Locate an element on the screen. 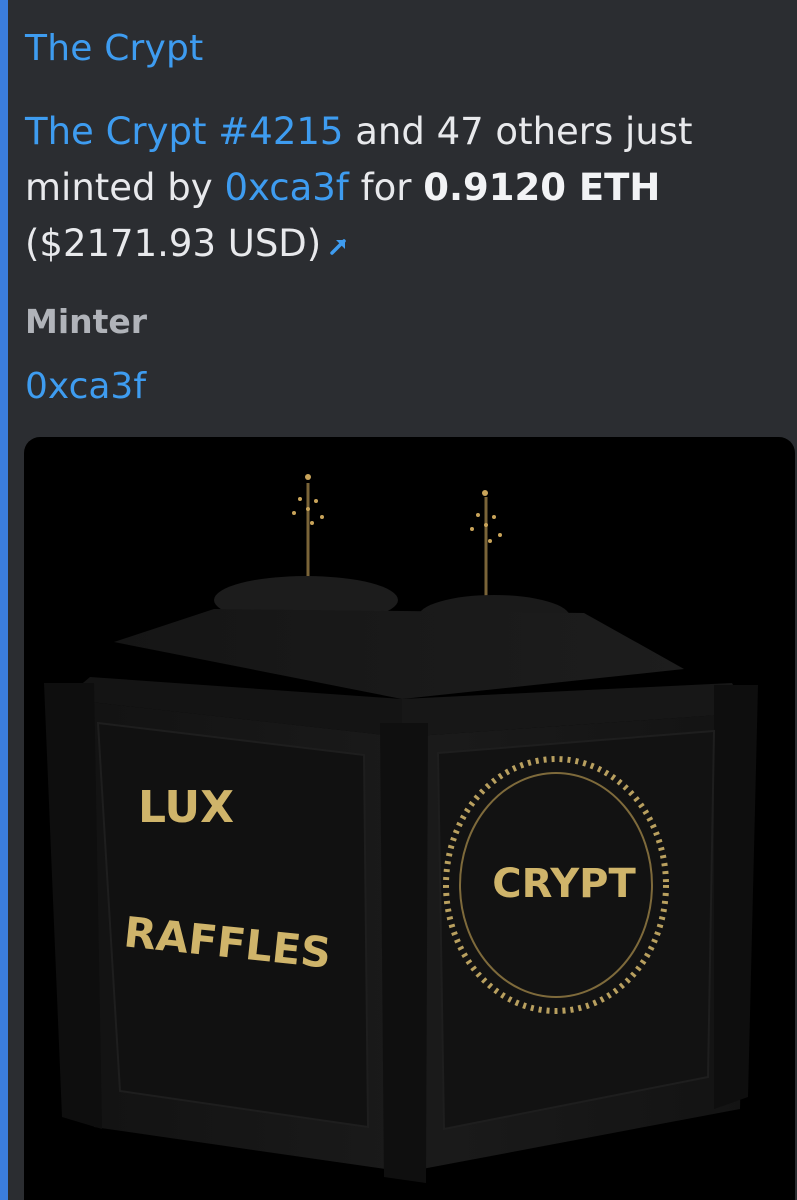 The image size is (797, 1200). field-value-minter-link: 0xca3f is located at coordinates (85, 386).